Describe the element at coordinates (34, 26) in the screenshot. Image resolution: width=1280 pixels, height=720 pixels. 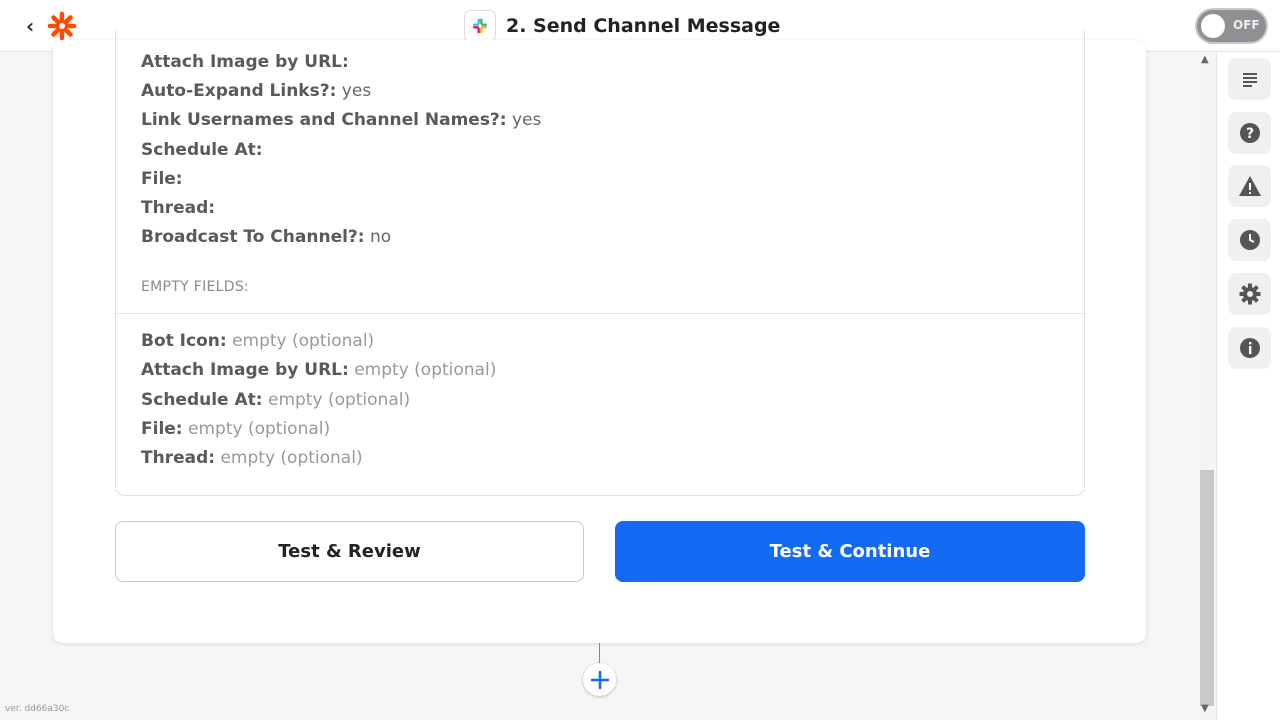
I see `back-button: ‹` at that location.